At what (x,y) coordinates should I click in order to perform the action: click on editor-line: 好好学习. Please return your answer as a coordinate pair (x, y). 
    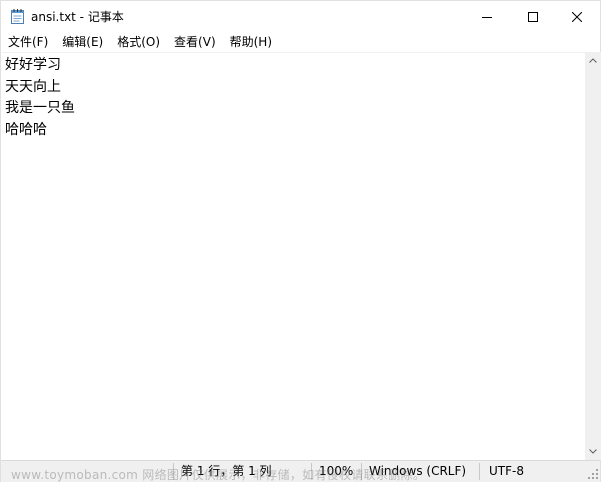
    Looking at the image, I should click on (33, 65).